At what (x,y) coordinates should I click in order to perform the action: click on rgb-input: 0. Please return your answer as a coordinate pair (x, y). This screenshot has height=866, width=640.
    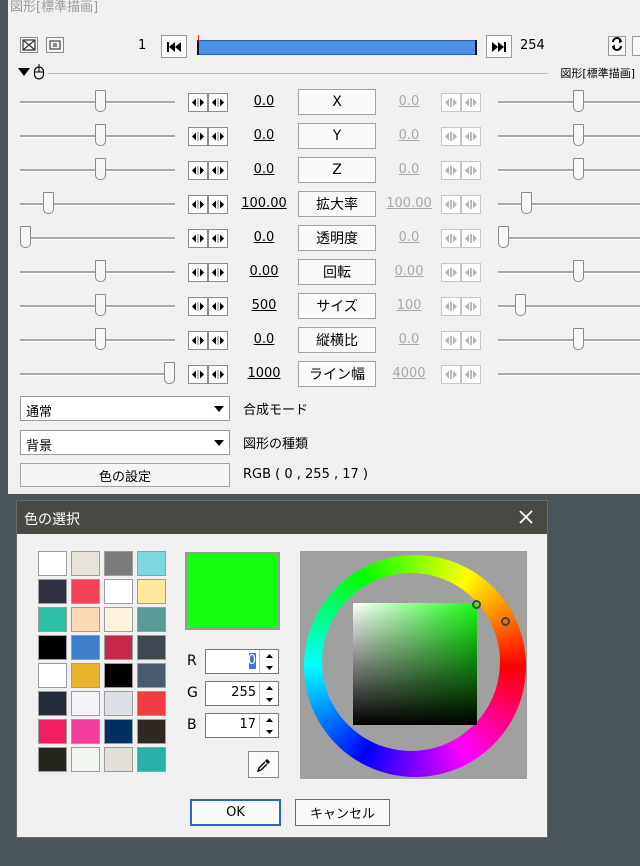
    Looking at the image, I should click on (242, 661).